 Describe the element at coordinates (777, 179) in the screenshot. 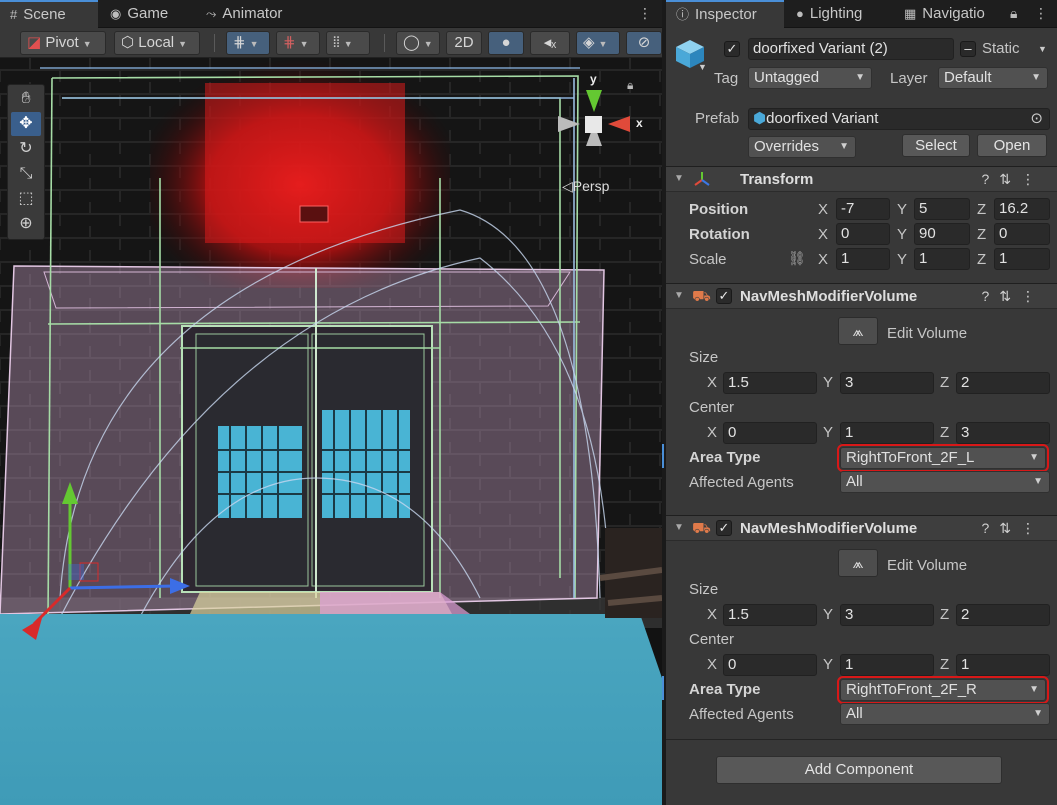

I see `transform-title: Transform` at that location.